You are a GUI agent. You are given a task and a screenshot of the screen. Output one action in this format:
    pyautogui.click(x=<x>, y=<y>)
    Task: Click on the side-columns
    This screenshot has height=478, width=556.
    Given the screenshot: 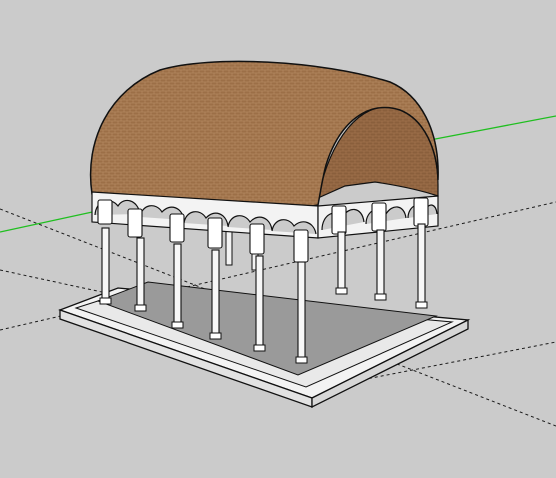 What is the action you would take?
    pyautogui.click(x=381, y=266)
    